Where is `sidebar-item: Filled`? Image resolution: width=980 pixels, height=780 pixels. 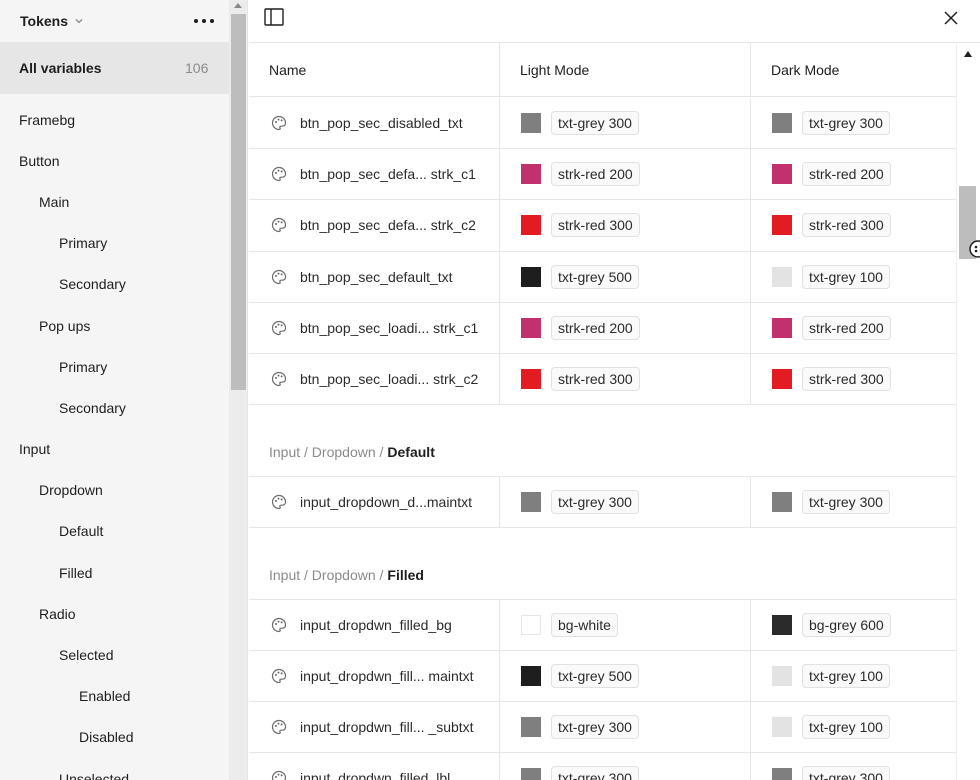 sidebar-item: Filled is located at coordinates (114, 572).